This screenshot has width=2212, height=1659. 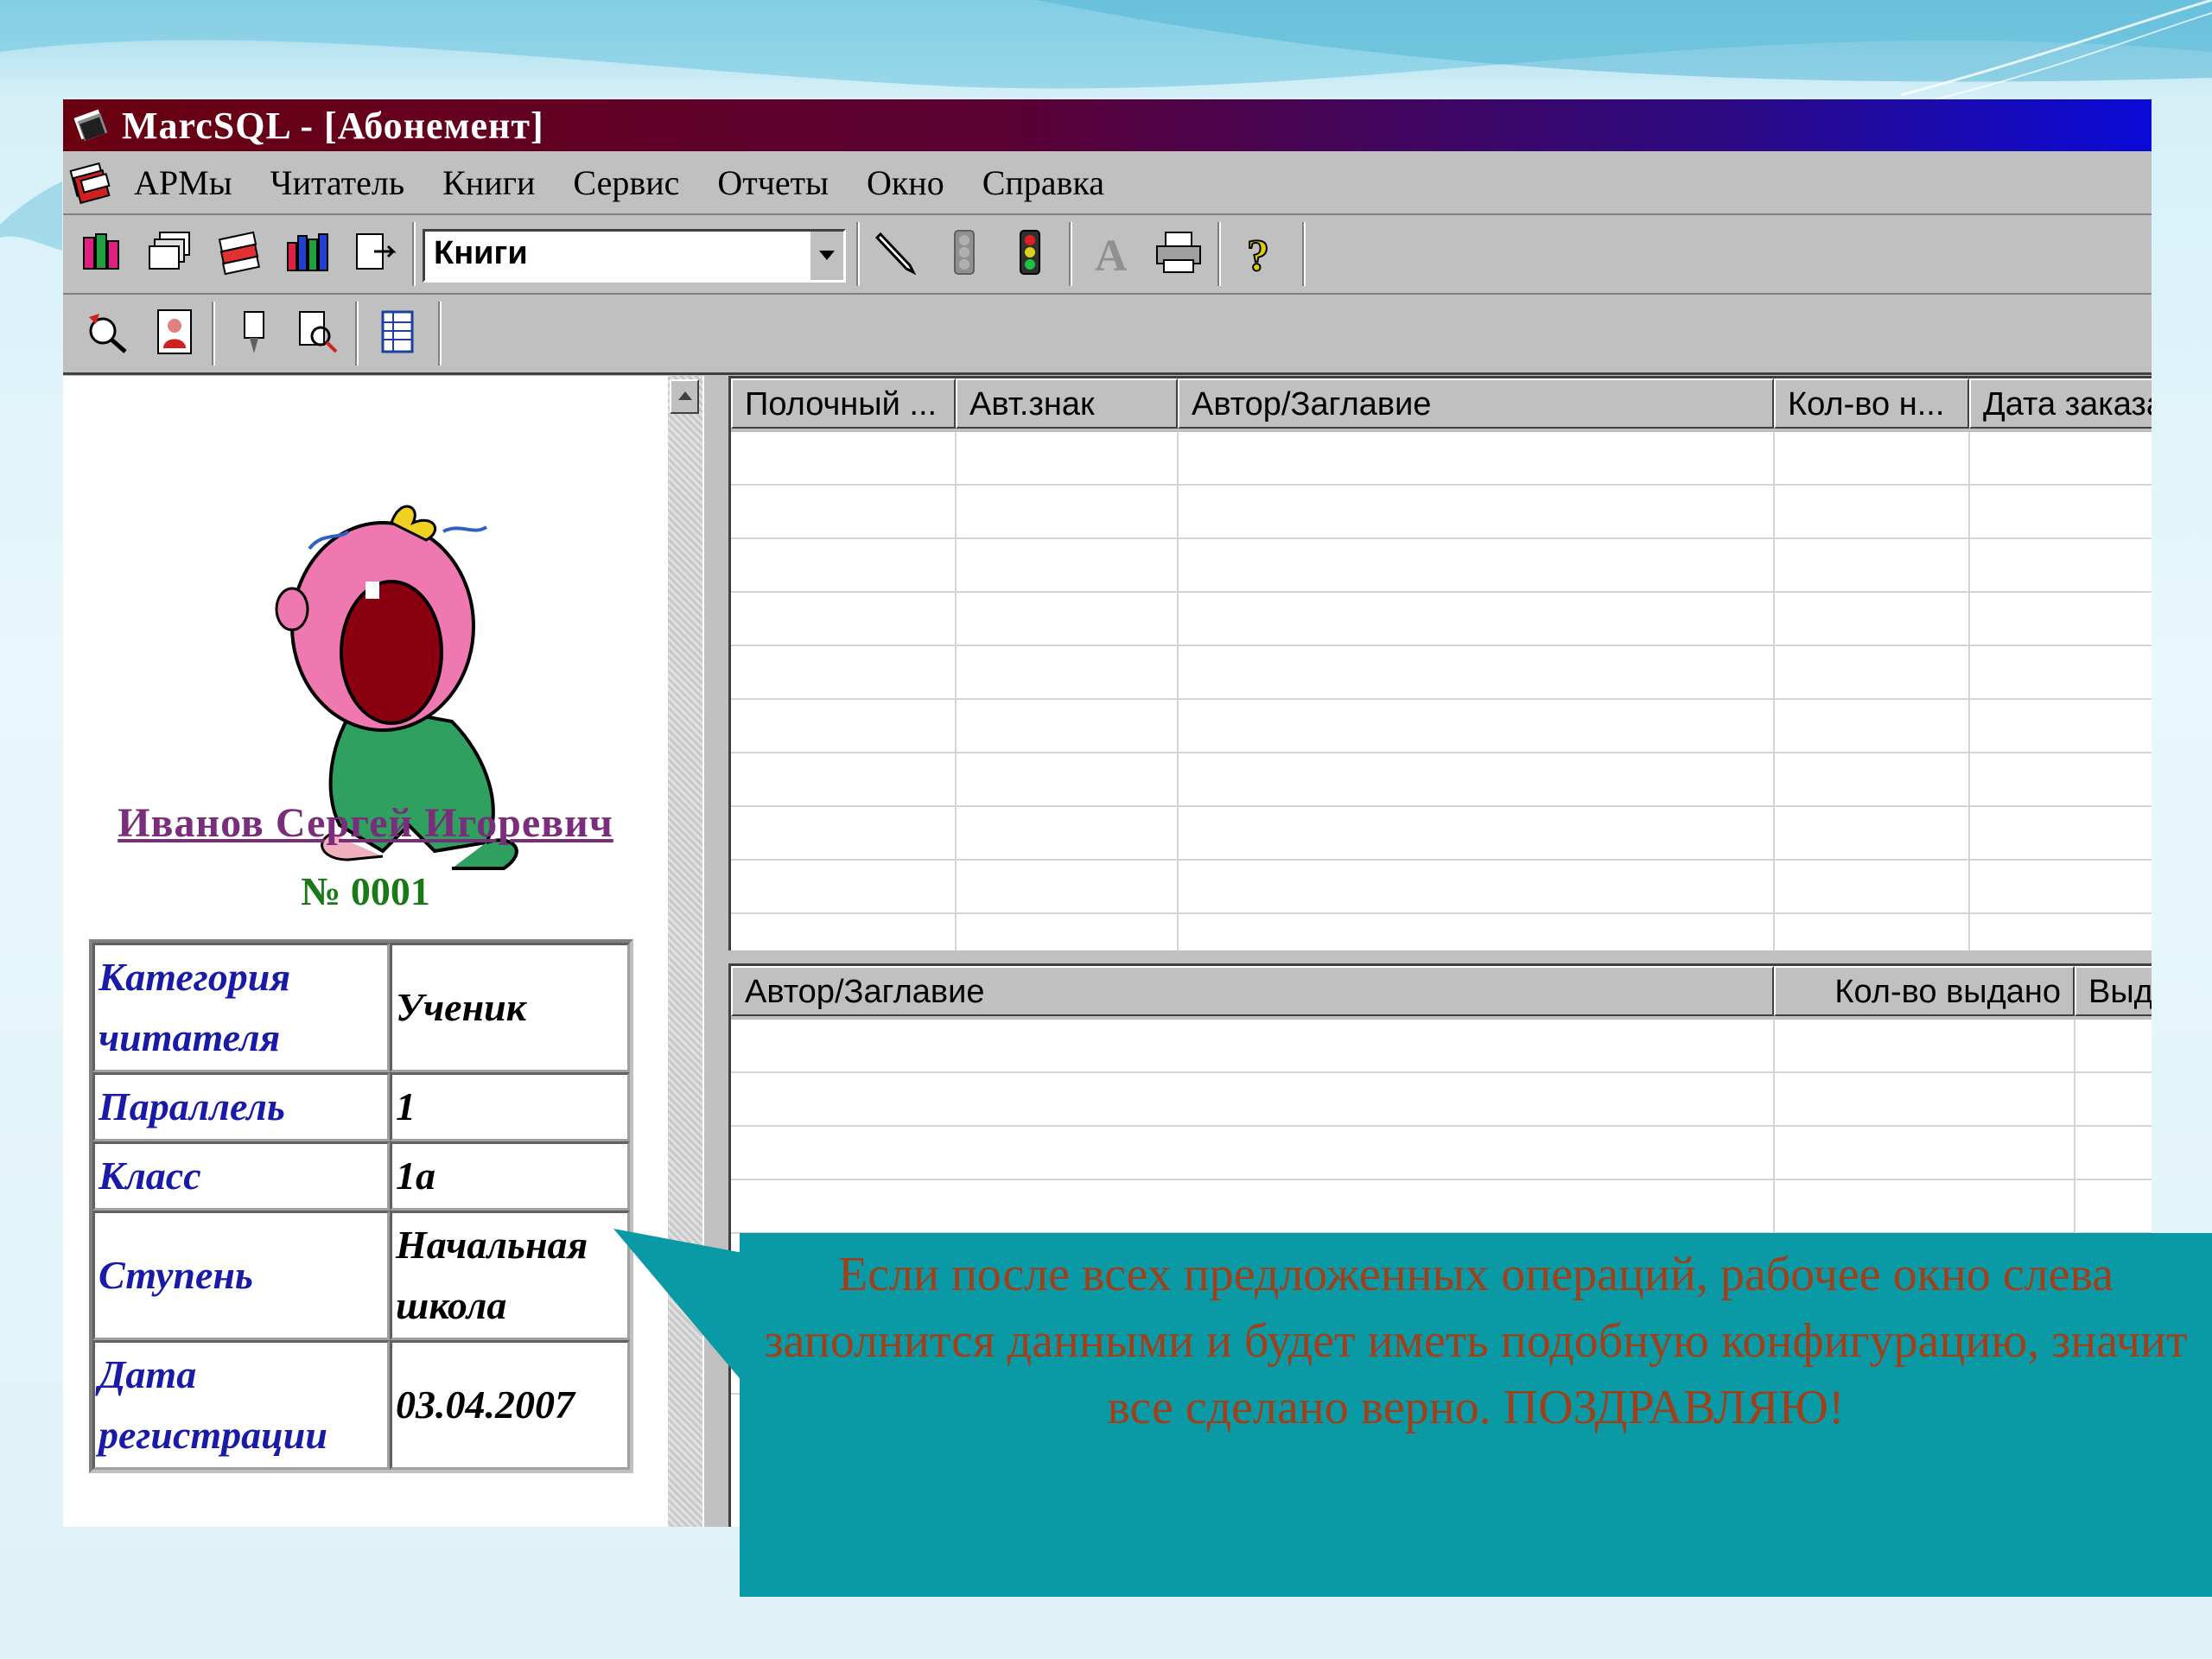 I want to click on menu-reader: Читатель, so click(x=337, y=182).